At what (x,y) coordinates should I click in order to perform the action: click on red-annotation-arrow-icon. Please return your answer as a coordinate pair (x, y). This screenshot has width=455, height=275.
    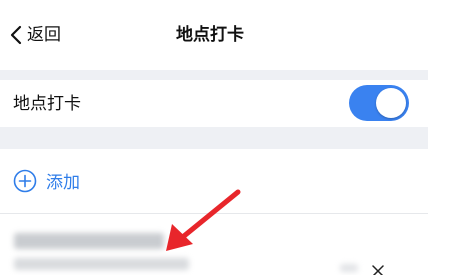
    Looking at the image, I should click on (203, 220).